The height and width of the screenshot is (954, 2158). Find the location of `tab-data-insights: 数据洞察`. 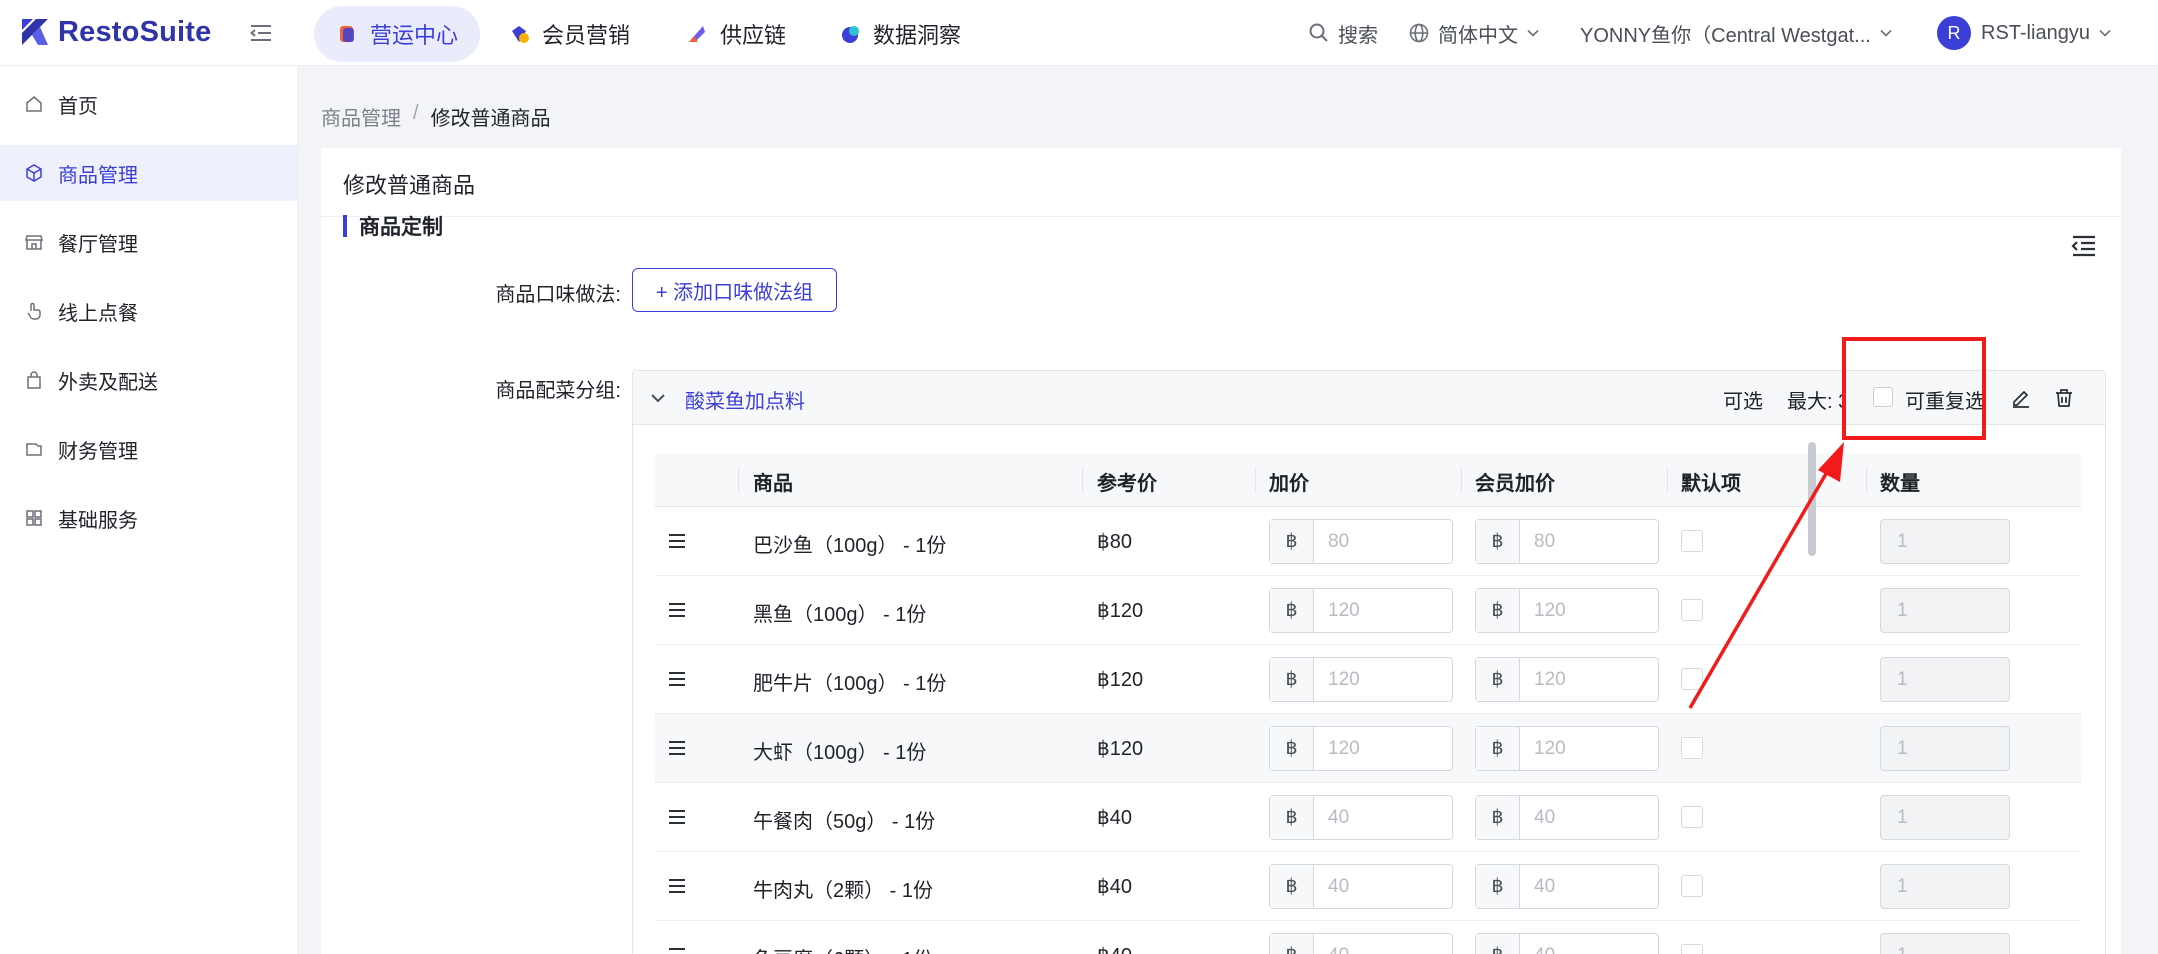

tab-data-insights: 数据洞察 is located at coordinates (900, 34).